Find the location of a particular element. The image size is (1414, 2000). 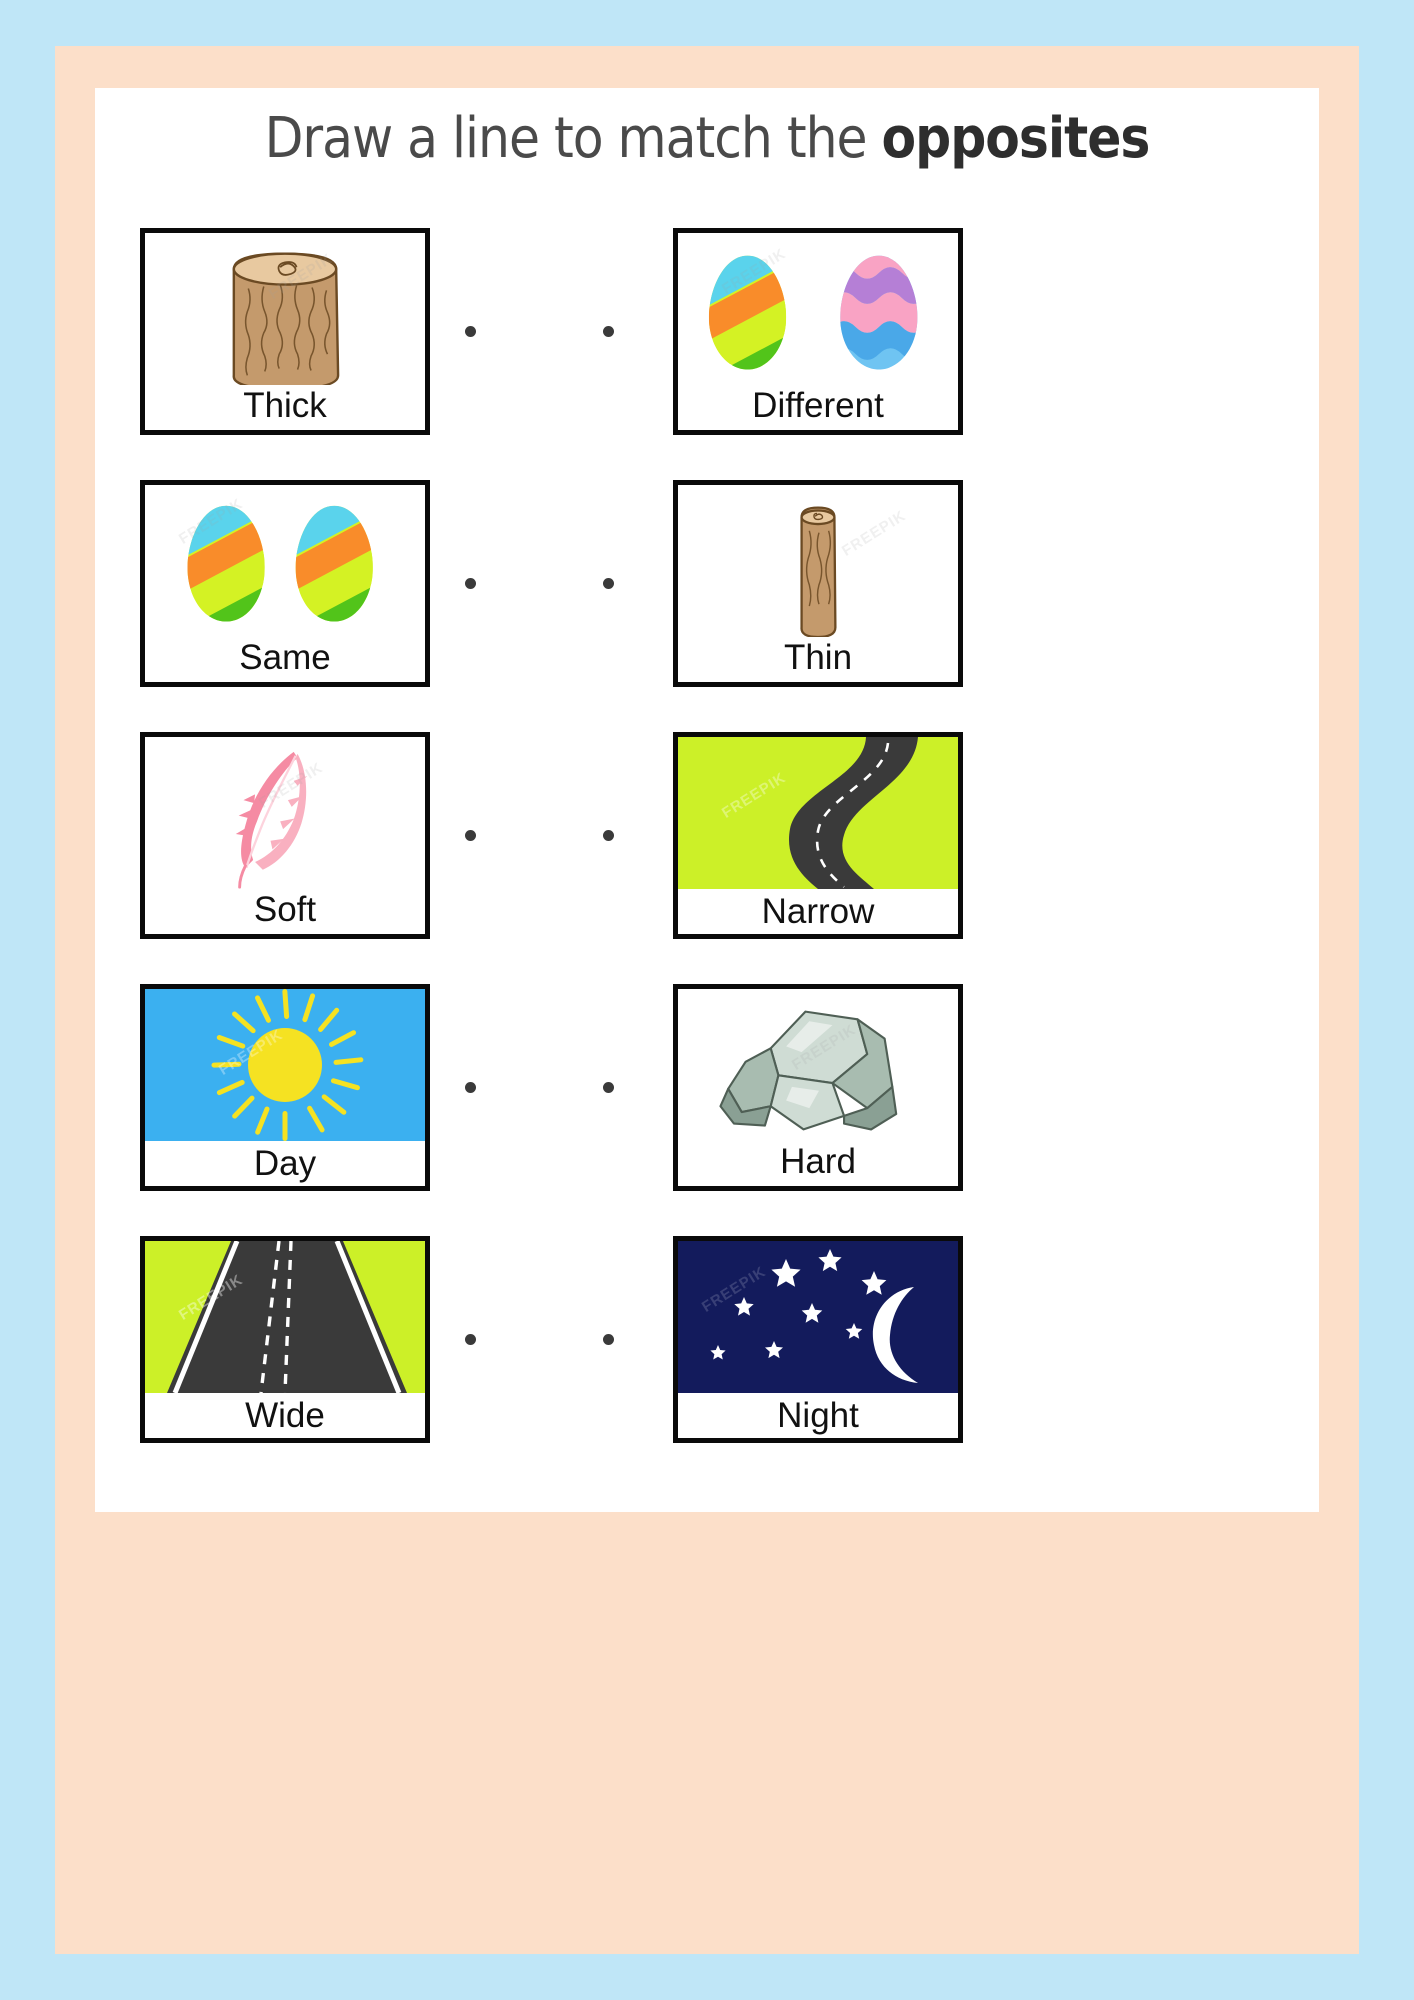

card-wide: FREEPIK Wide is located at coordinates (285, 1339).